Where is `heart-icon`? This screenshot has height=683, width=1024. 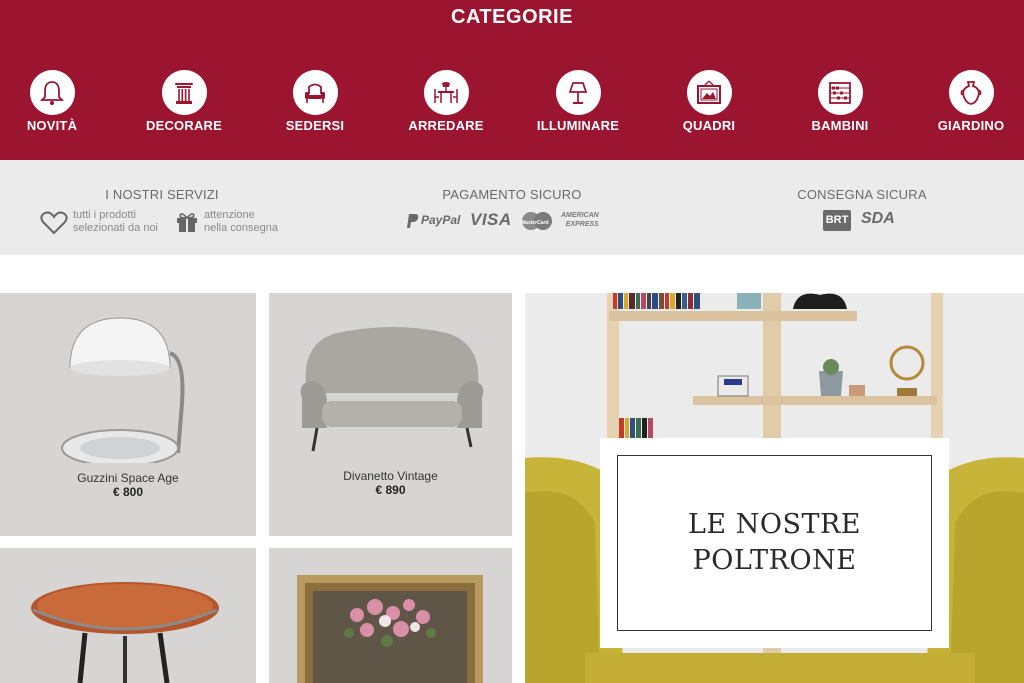
heart-icon is located at coordinates (54, 225).